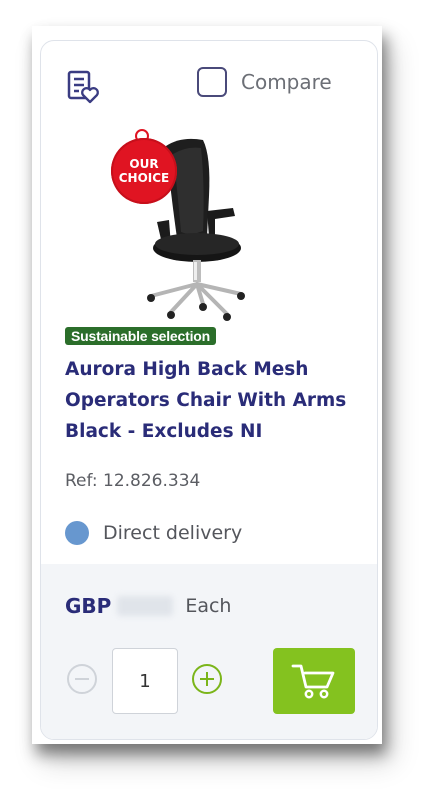  Describe the element at coordinates (83, 87) in the screenshot. I see `wishlist-icon` at that location.